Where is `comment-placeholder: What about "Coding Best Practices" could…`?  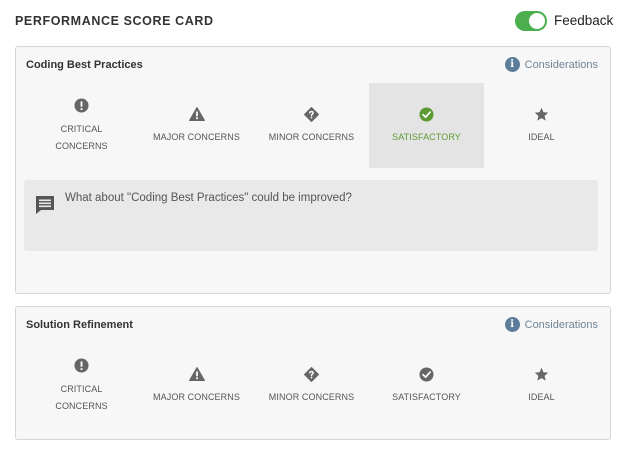 comment-placeholder: What about "Coding Best Practices" could… is located at coordinates (208, 198).